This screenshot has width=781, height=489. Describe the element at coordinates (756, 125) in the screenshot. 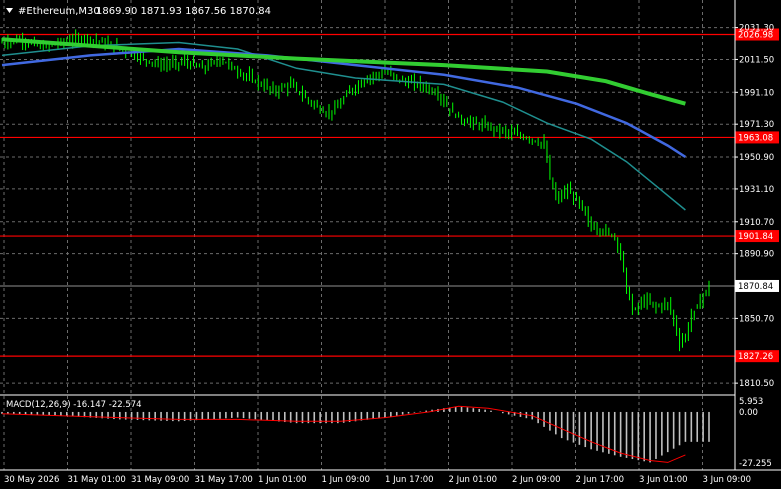

I see `price-tick-label: 1971.30` at that location.